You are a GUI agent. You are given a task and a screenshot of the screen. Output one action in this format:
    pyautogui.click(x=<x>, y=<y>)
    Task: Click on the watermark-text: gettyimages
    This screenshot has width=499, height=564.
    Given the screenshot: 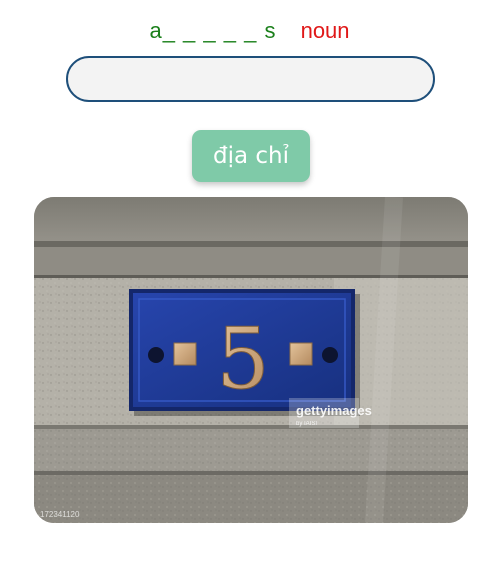 What is the action you would take?
    pyautogui.click(x=334, y=410)
    